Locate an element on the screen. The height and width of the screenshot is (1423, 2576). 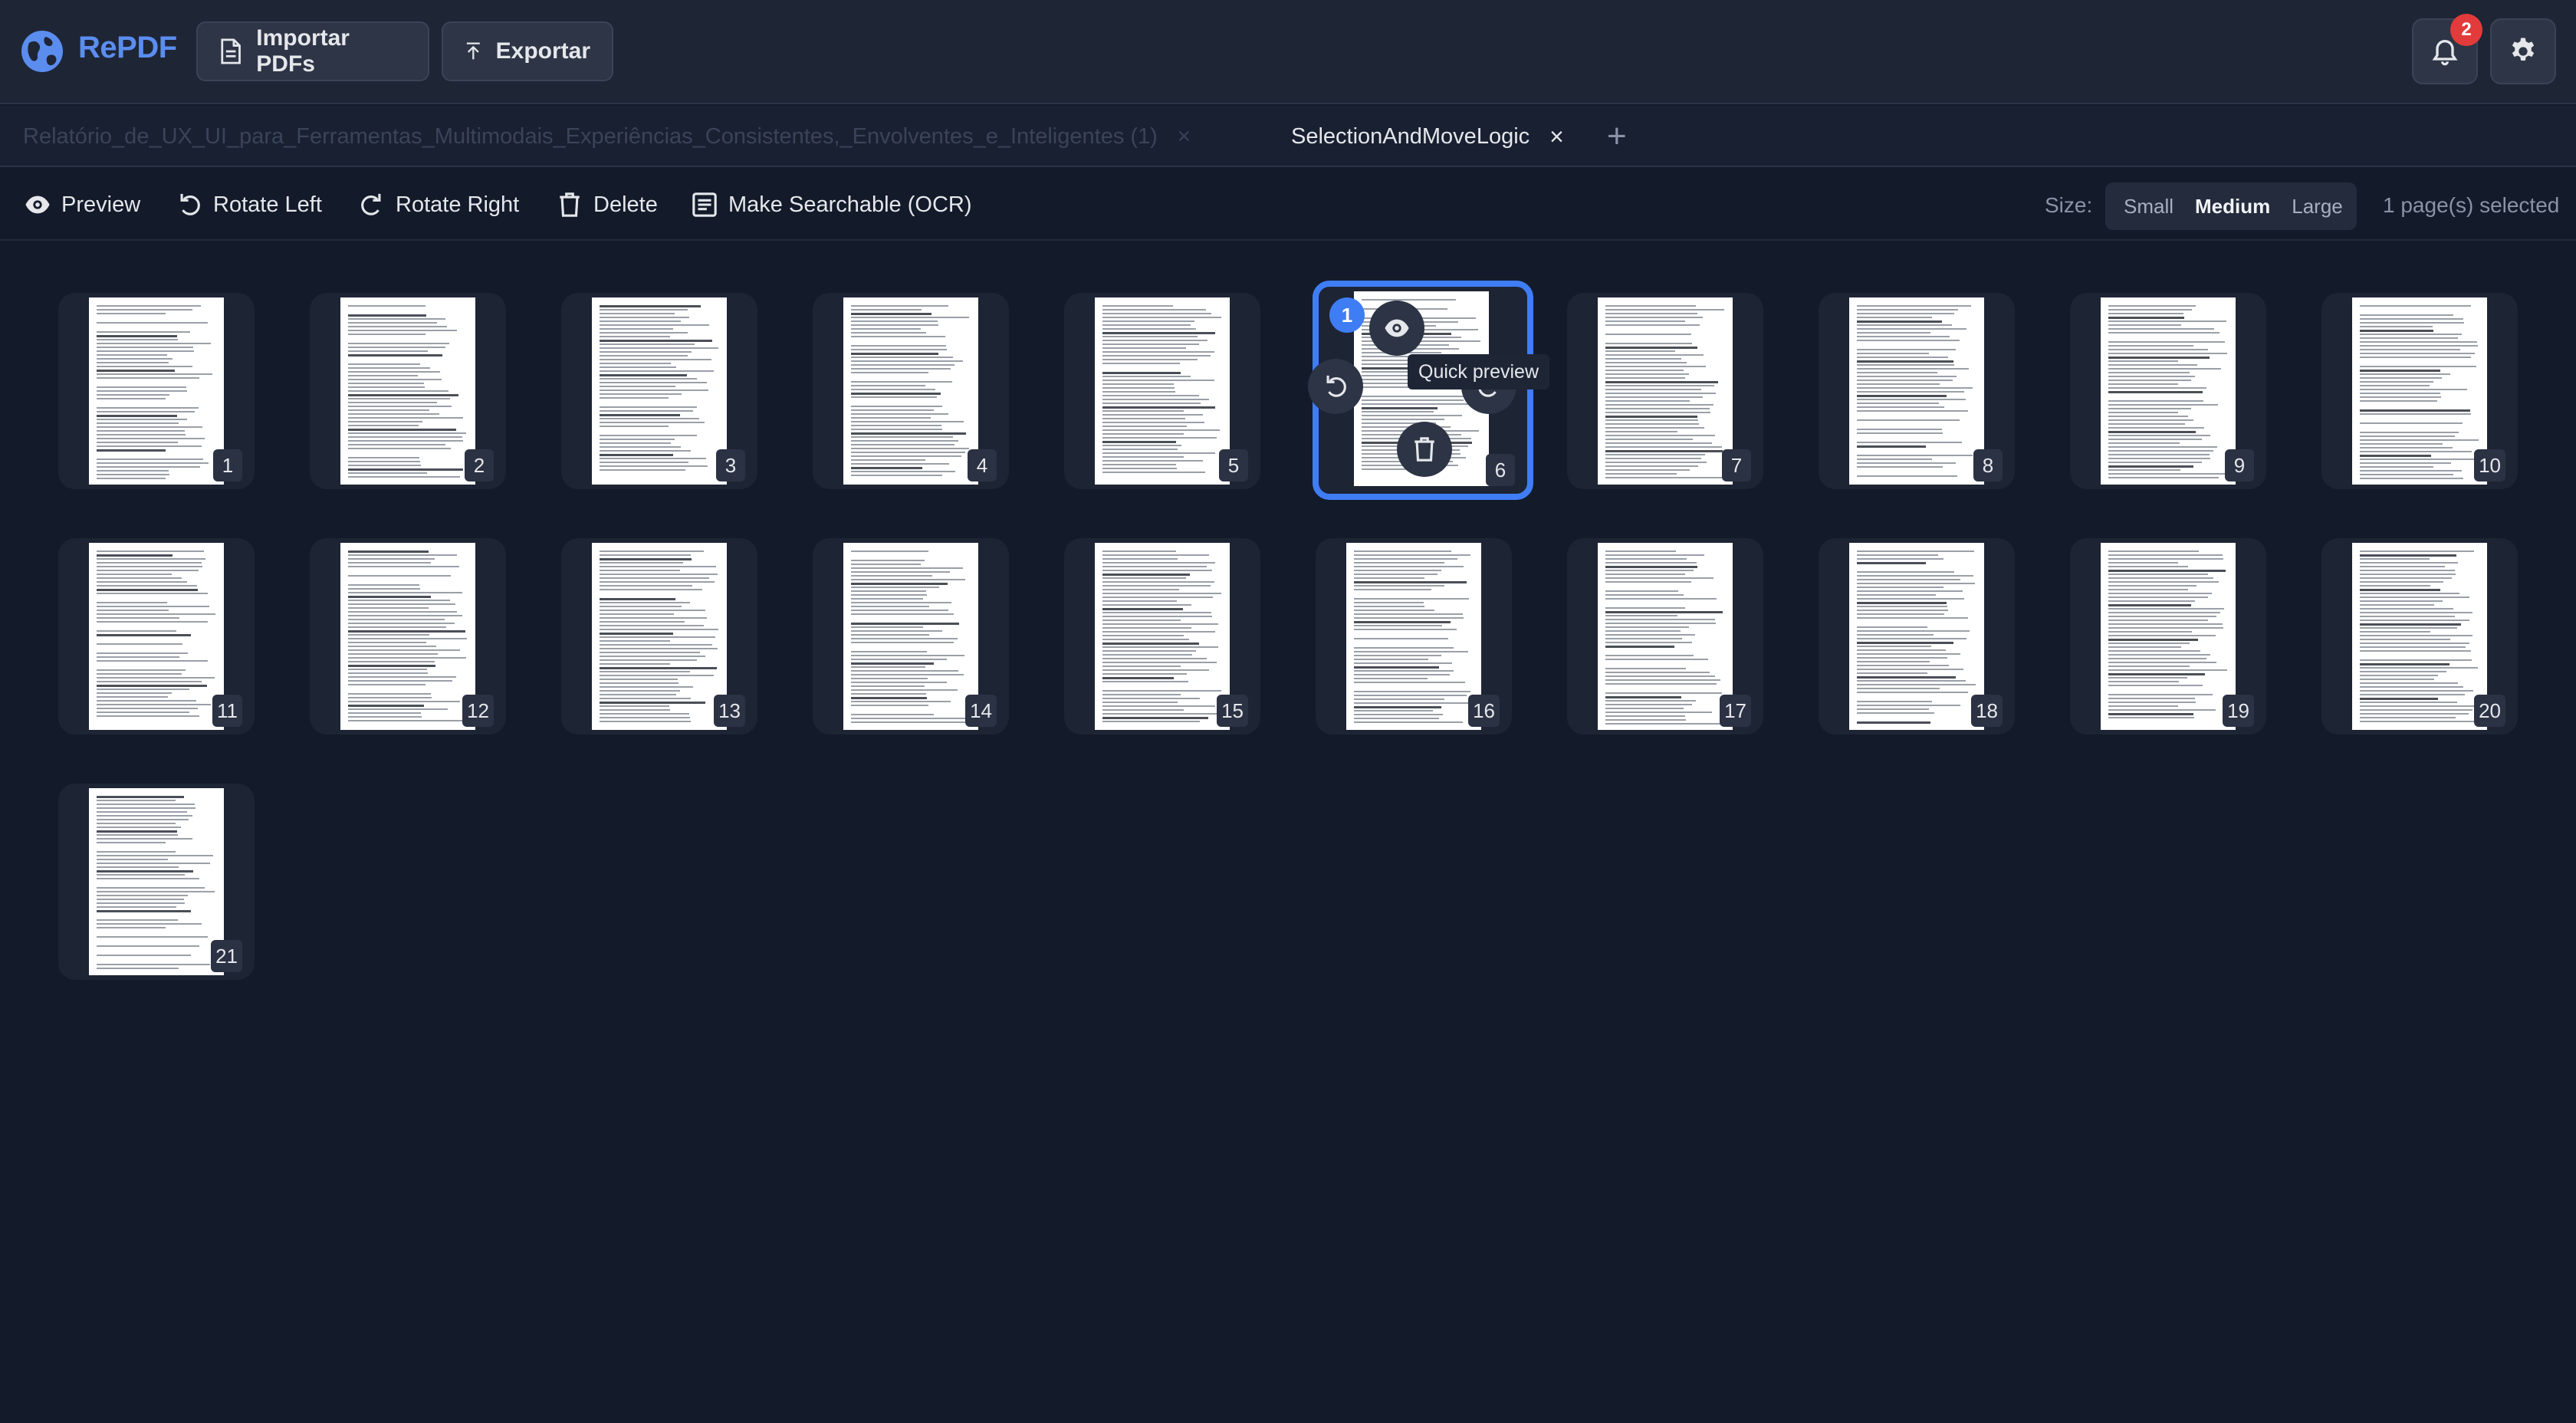
page-card: 20 is located at coordinates (2420, 637).